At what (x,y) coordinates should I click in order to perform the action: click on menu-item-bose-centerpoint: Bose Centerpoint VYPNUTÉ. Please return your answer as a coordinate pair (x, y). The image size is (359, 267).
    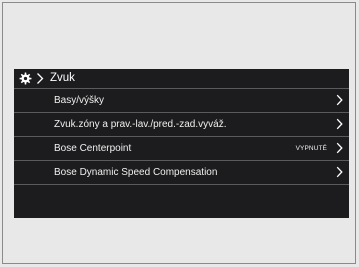
    Looking at the image, I should click on (181, 148).